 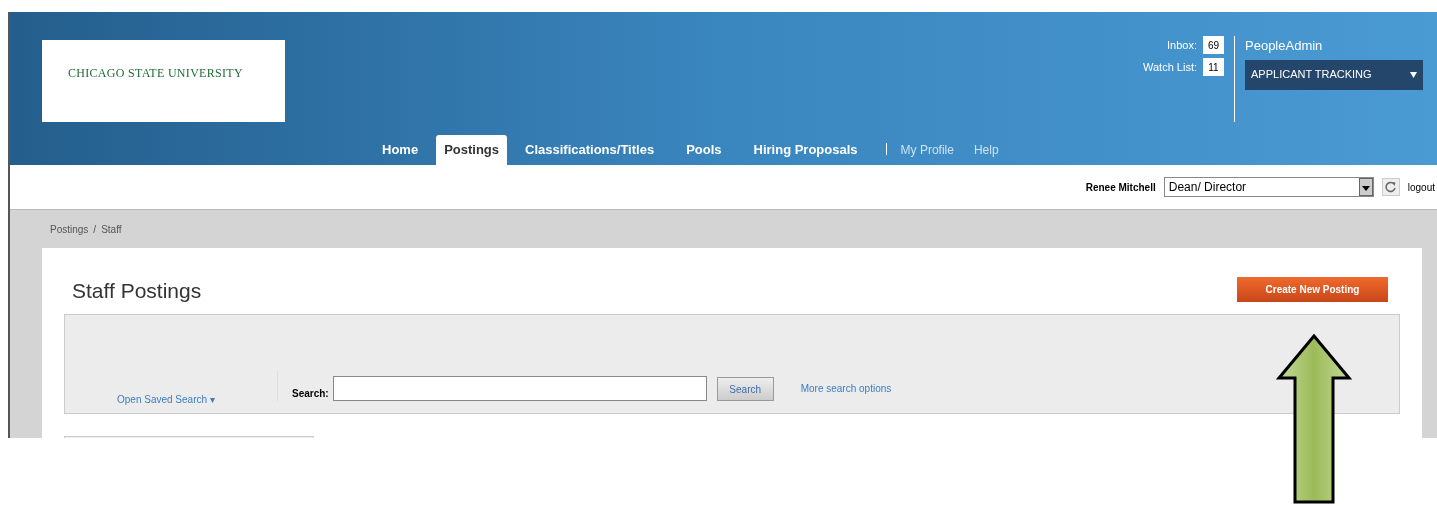 I want to click on refresh-icon, so click(x=1390, y=187).